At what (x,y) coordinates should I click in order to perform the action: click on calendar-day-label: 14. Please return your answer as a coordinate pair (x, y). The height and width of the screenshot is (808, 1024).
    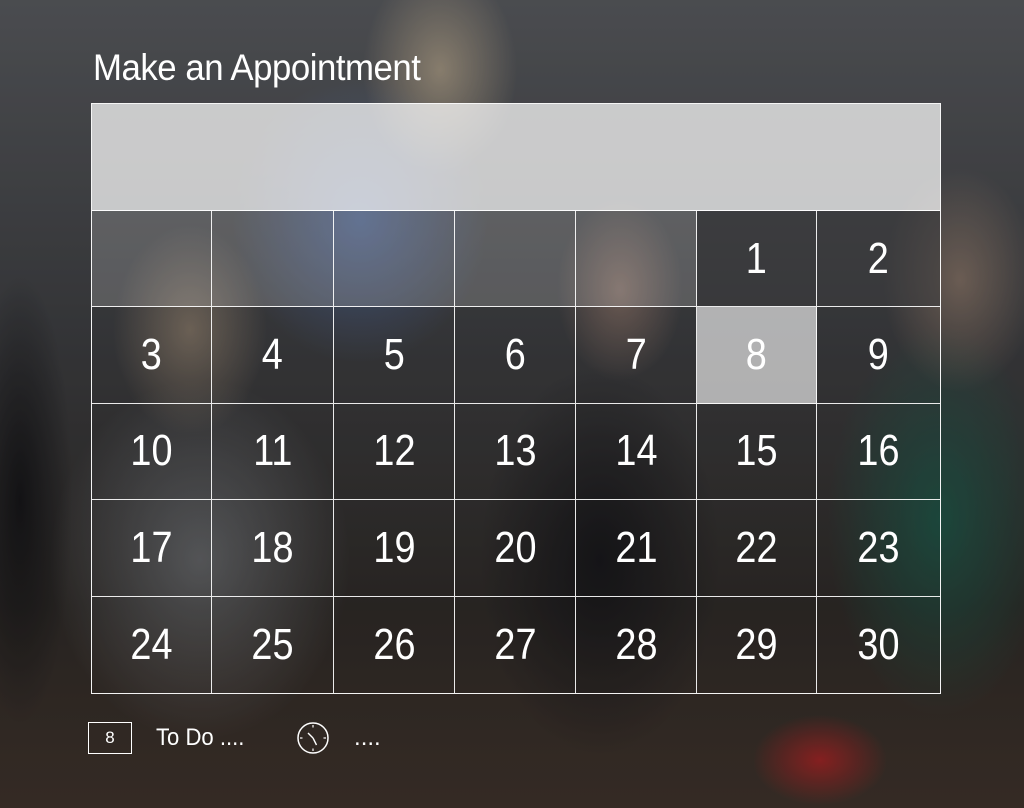
    Looking at the image, I should click on (636, 451).